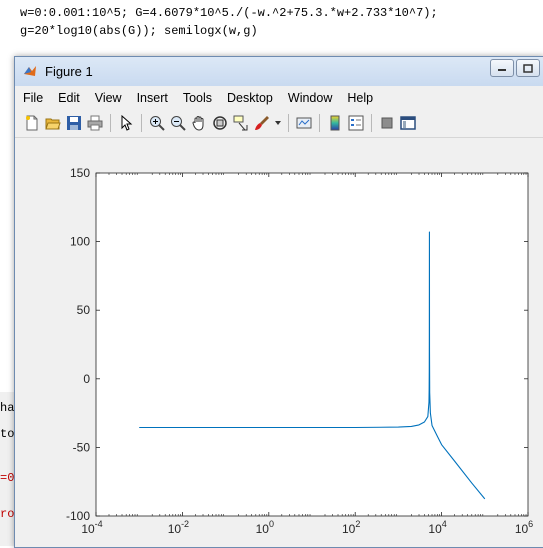  I want to click on minimize-icon, so click(502, 70).